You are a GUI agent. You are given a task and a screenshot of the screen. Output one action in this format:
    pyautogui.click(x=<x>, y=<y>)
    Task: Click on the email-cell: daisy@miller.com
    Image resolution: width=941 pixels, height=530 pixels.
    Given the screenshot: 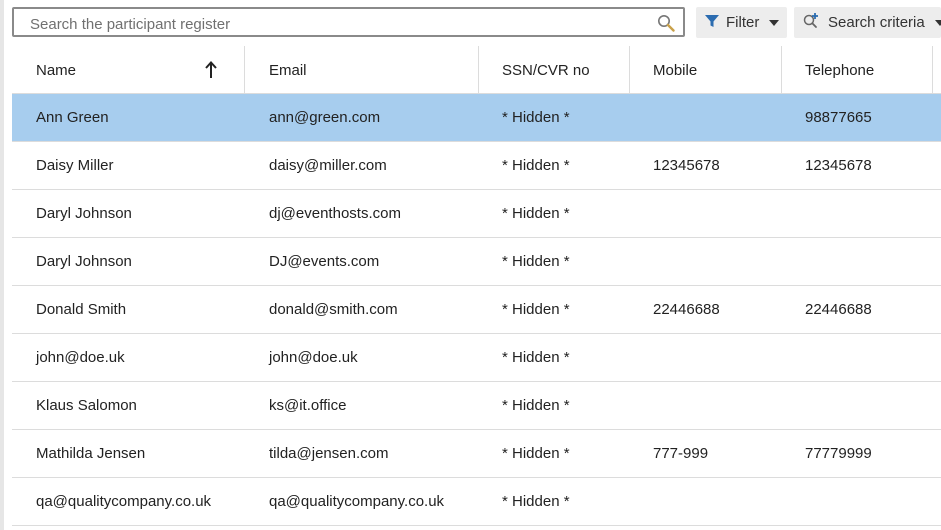 What is the action you would take?
    pyautogui.click(x=328, y=165)
    